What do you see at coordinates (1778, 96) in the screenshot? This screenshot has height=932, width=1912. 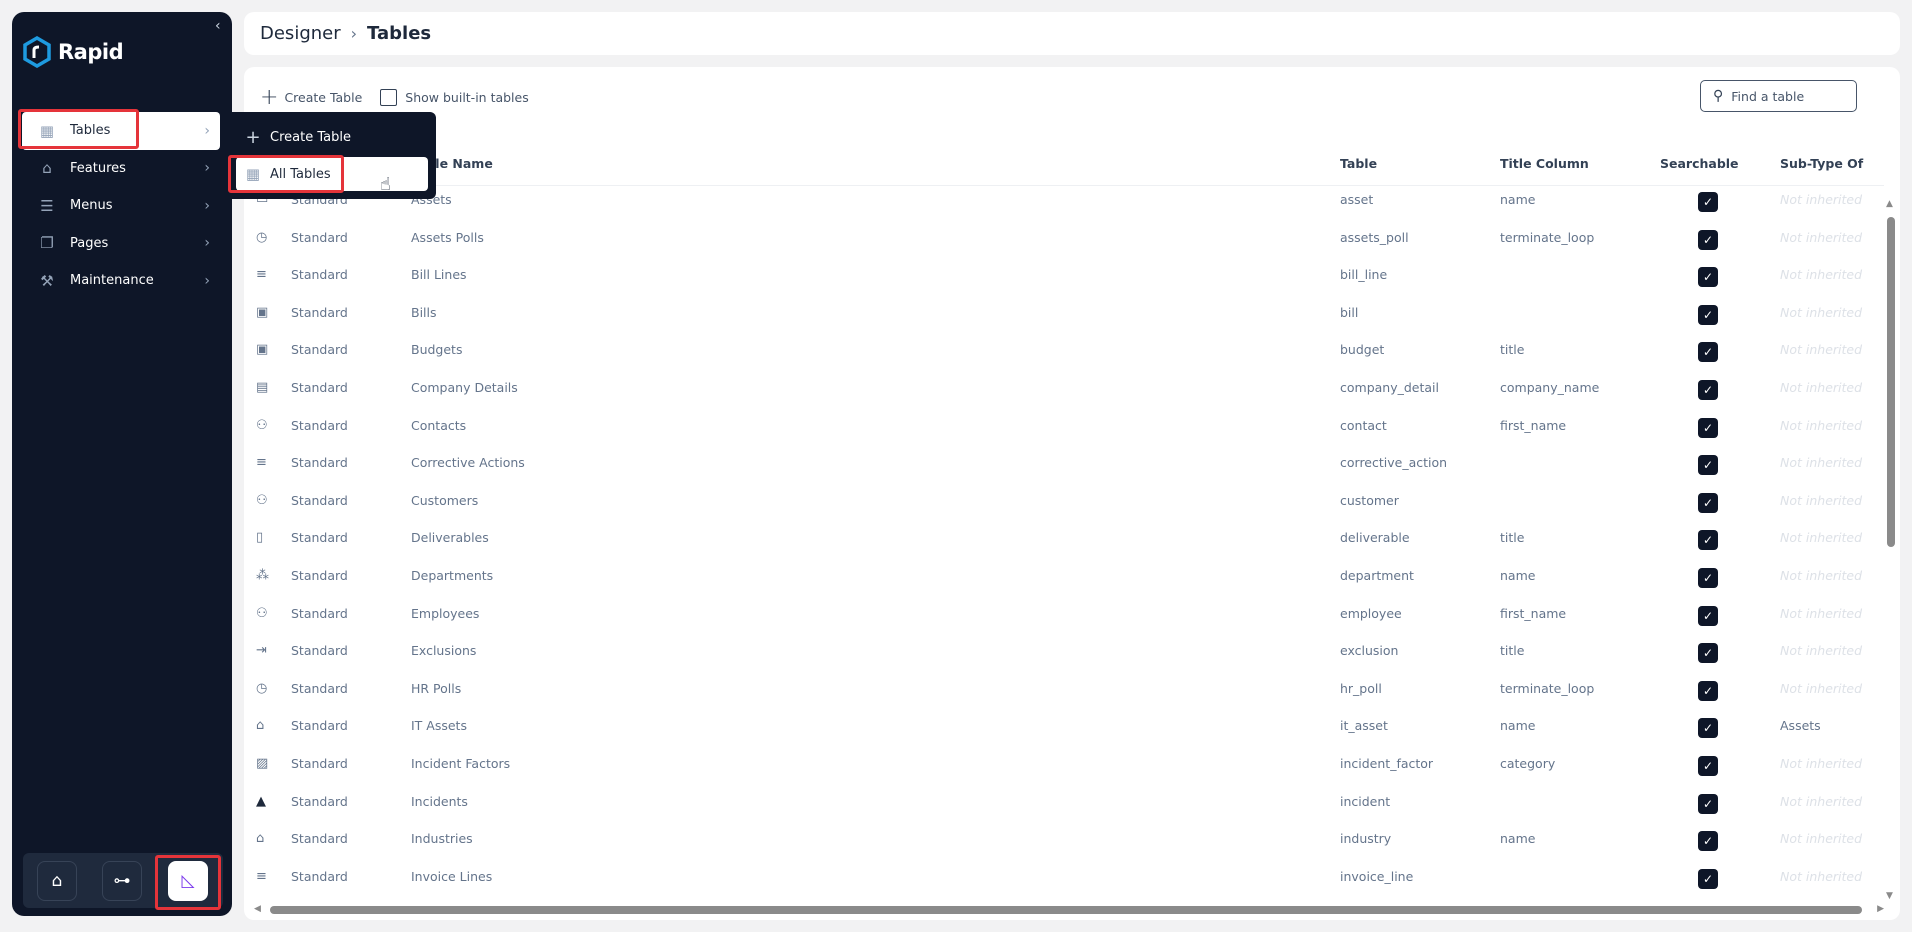 I see `search-input: ⚲ Find a table` at bounding box center [1778, 96].